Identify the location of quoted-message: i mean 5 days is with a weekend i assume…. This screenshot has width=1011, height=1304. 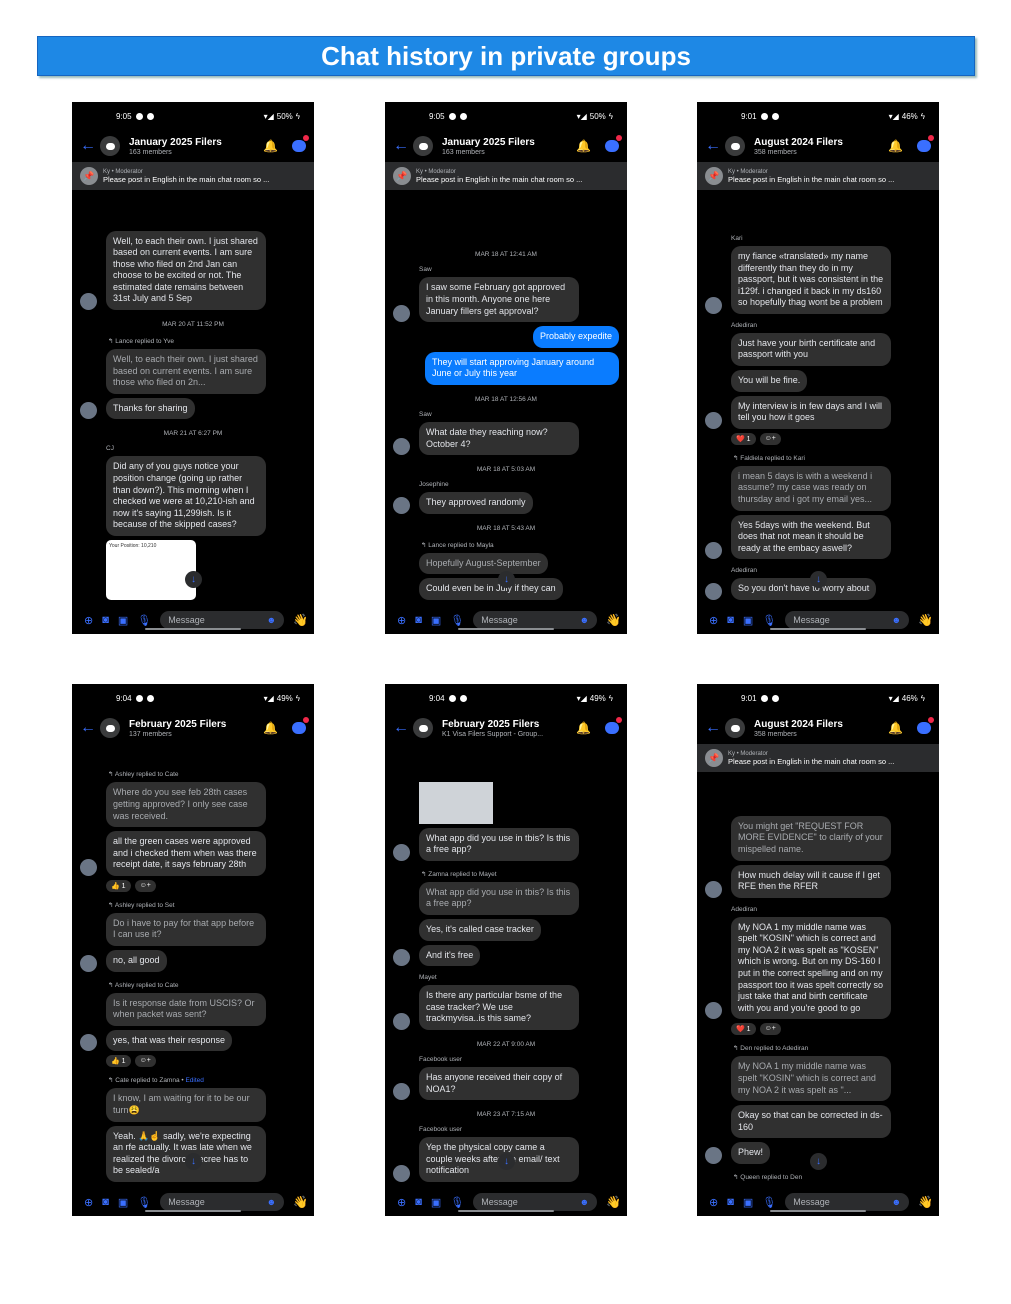
(811, 488).